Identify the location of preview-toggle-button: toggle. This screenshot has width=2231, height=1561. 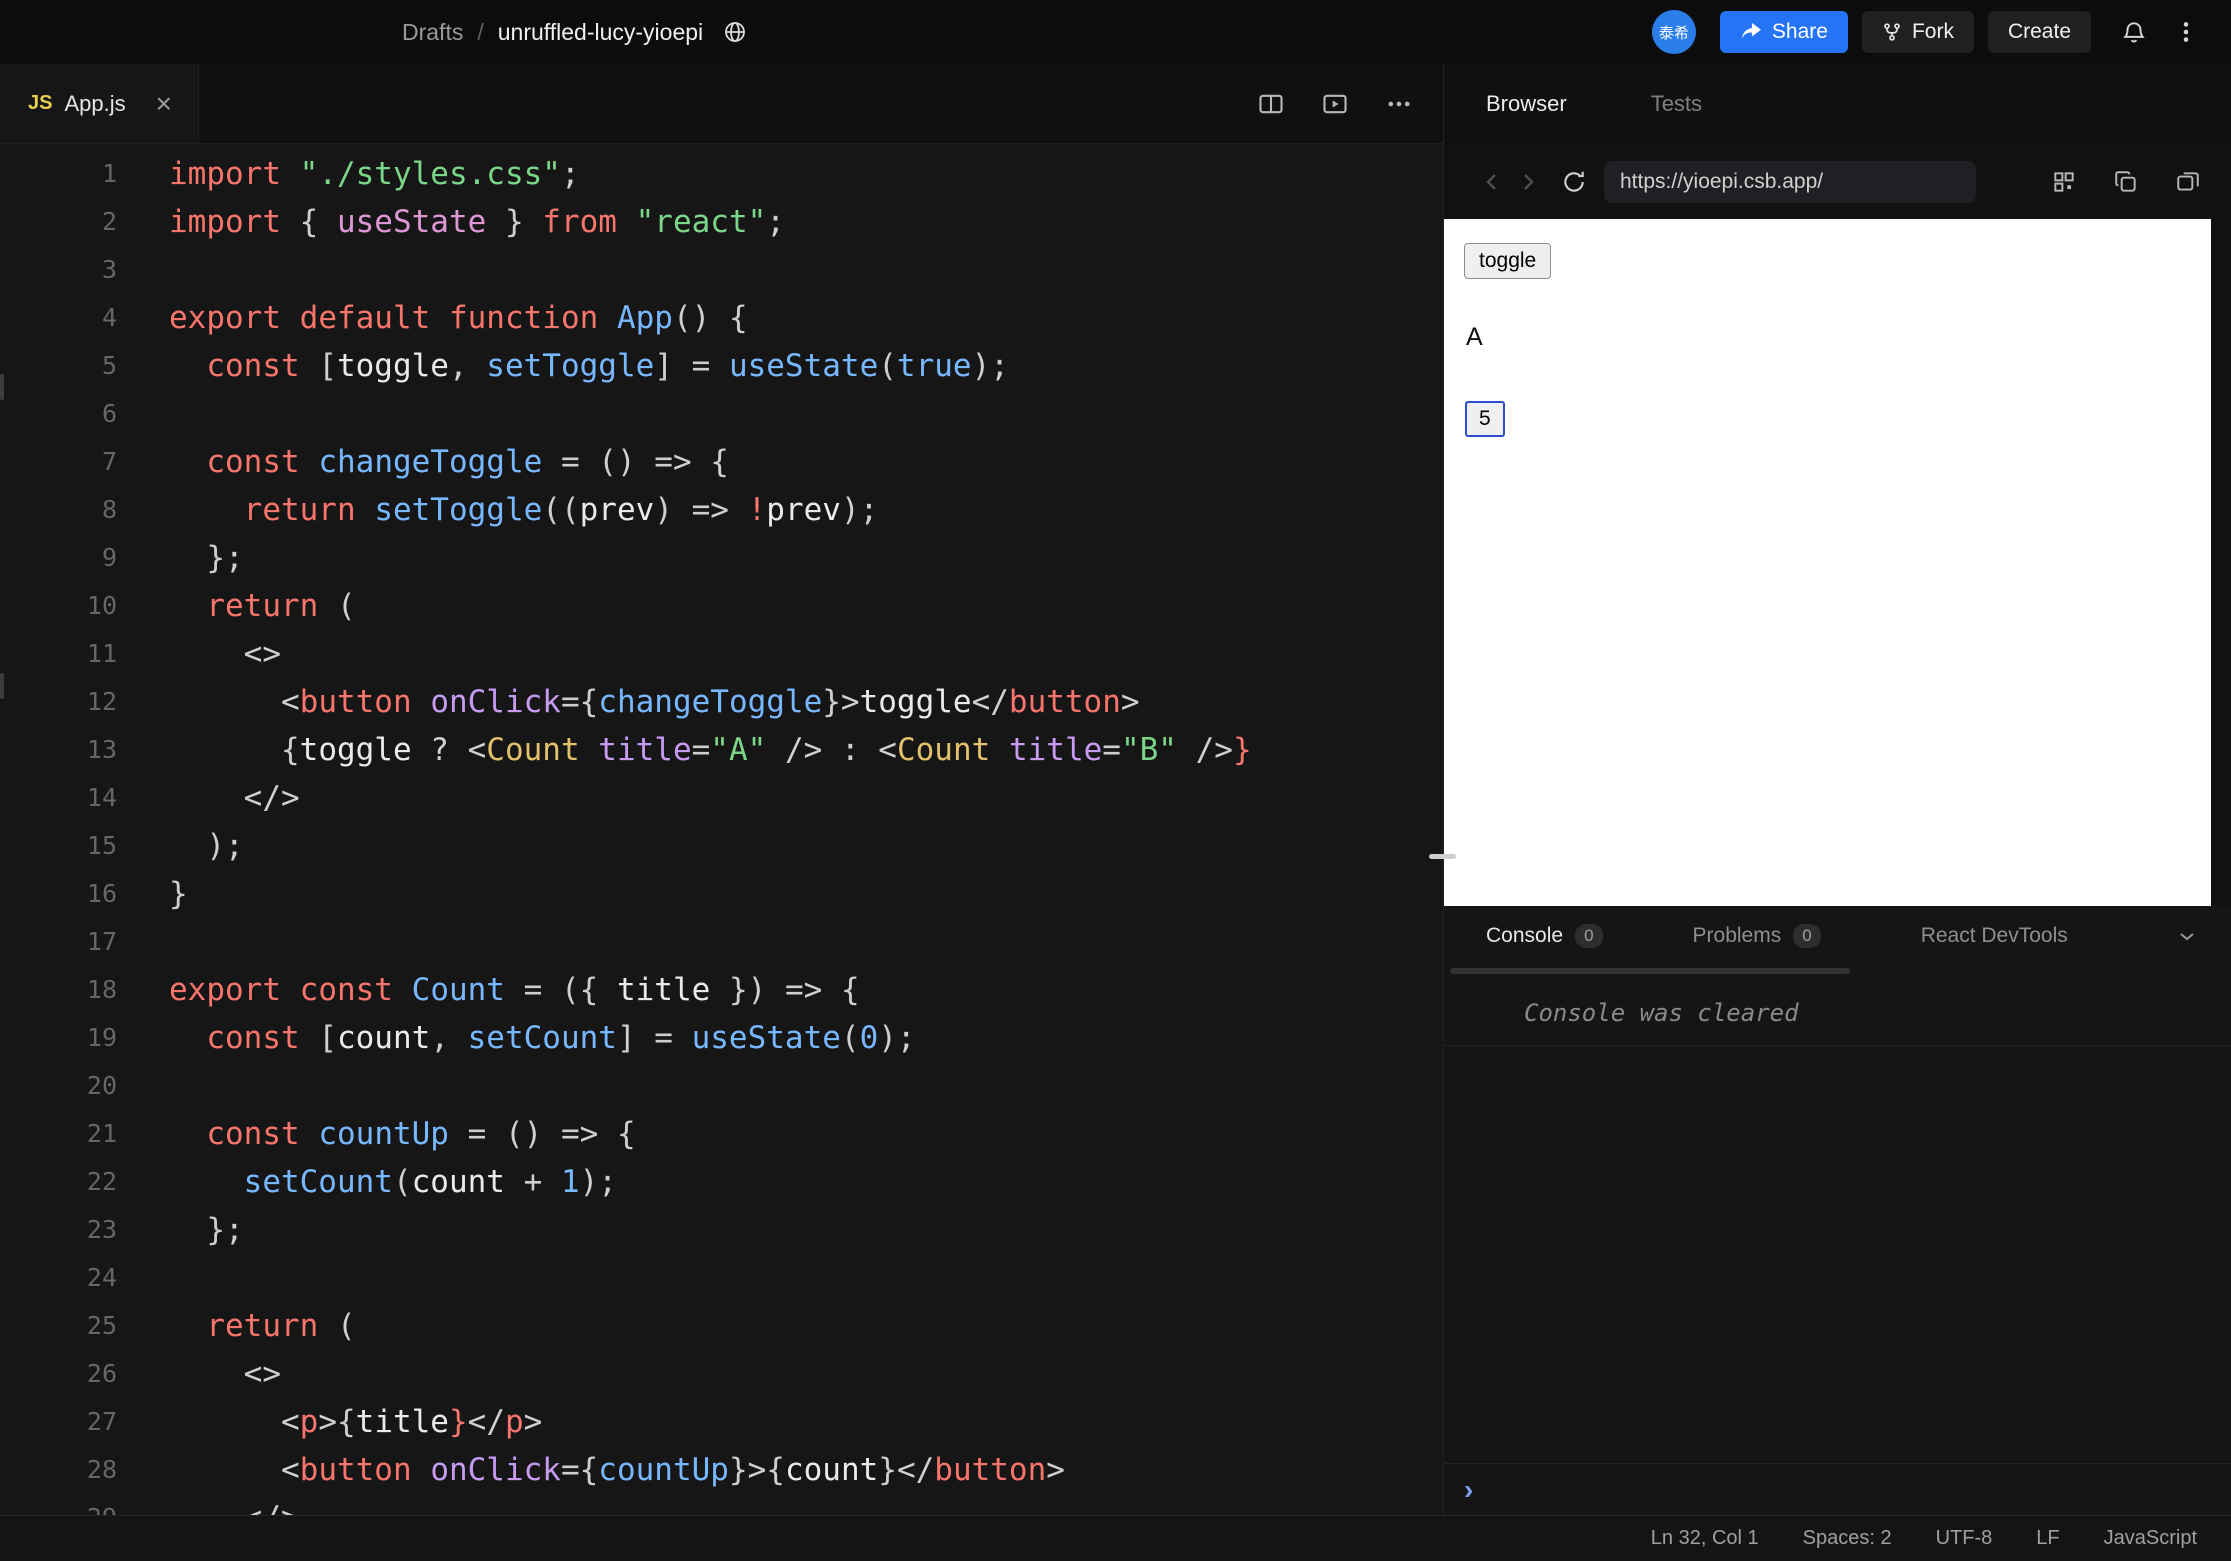
(1508, 261).